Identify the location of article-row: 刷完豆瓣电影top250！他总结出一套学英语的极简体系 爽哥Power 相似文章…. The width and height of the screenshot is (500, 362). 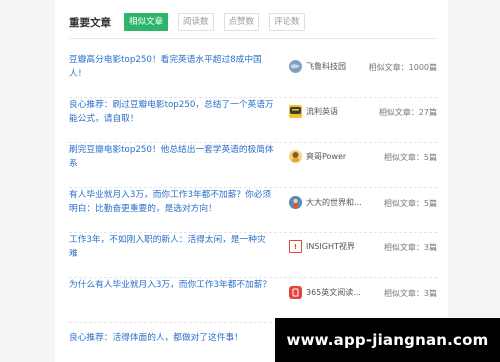
(253, 165).